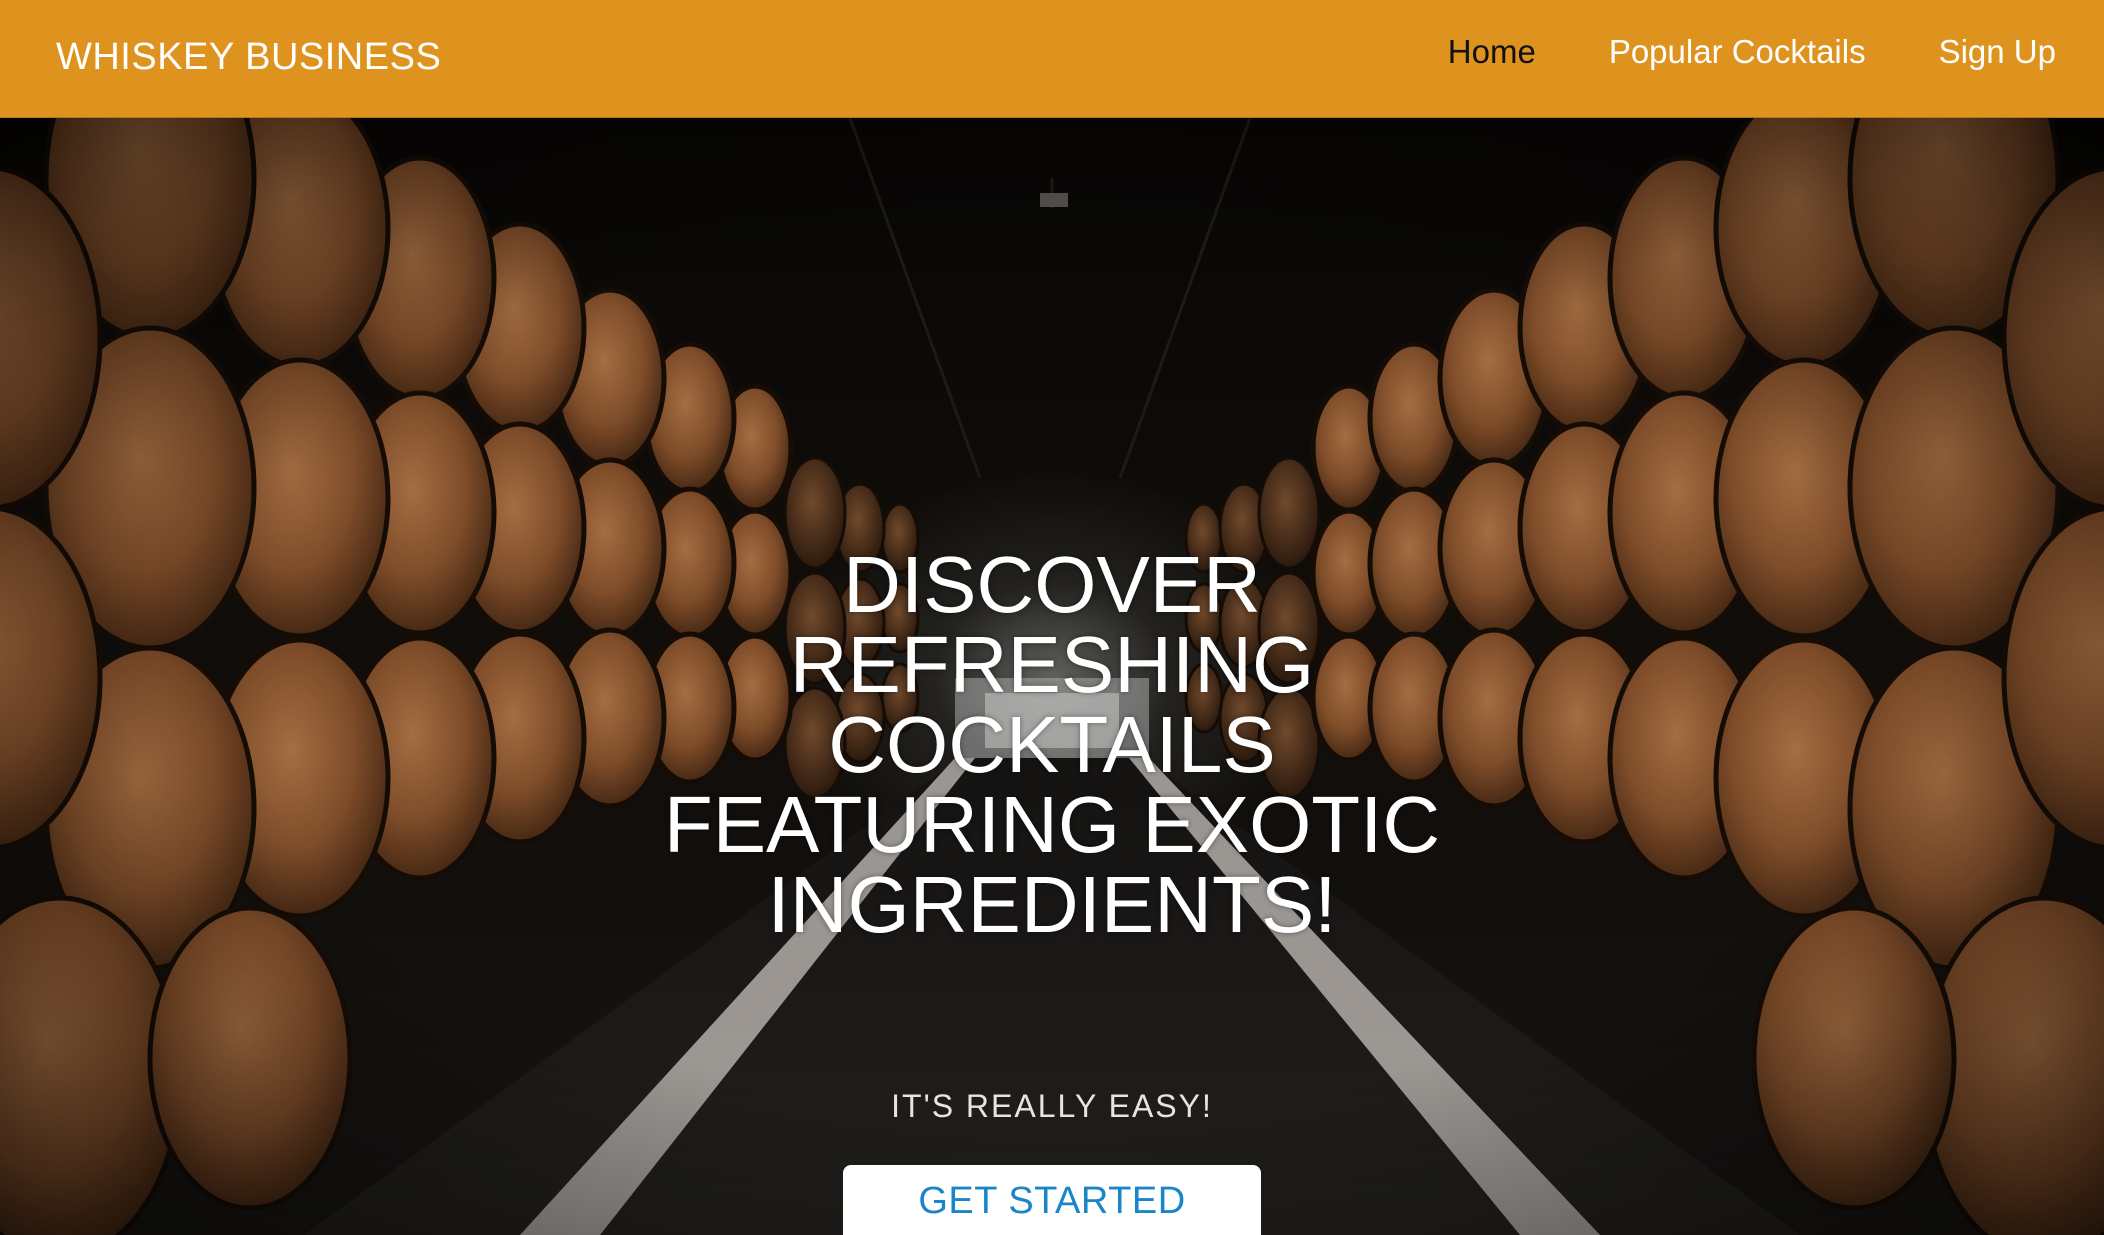 This screenshot has width=2104, height=1235. I want to click on nav-link-popular-cocktails: Popular Cocktails, so click(1737, 52).